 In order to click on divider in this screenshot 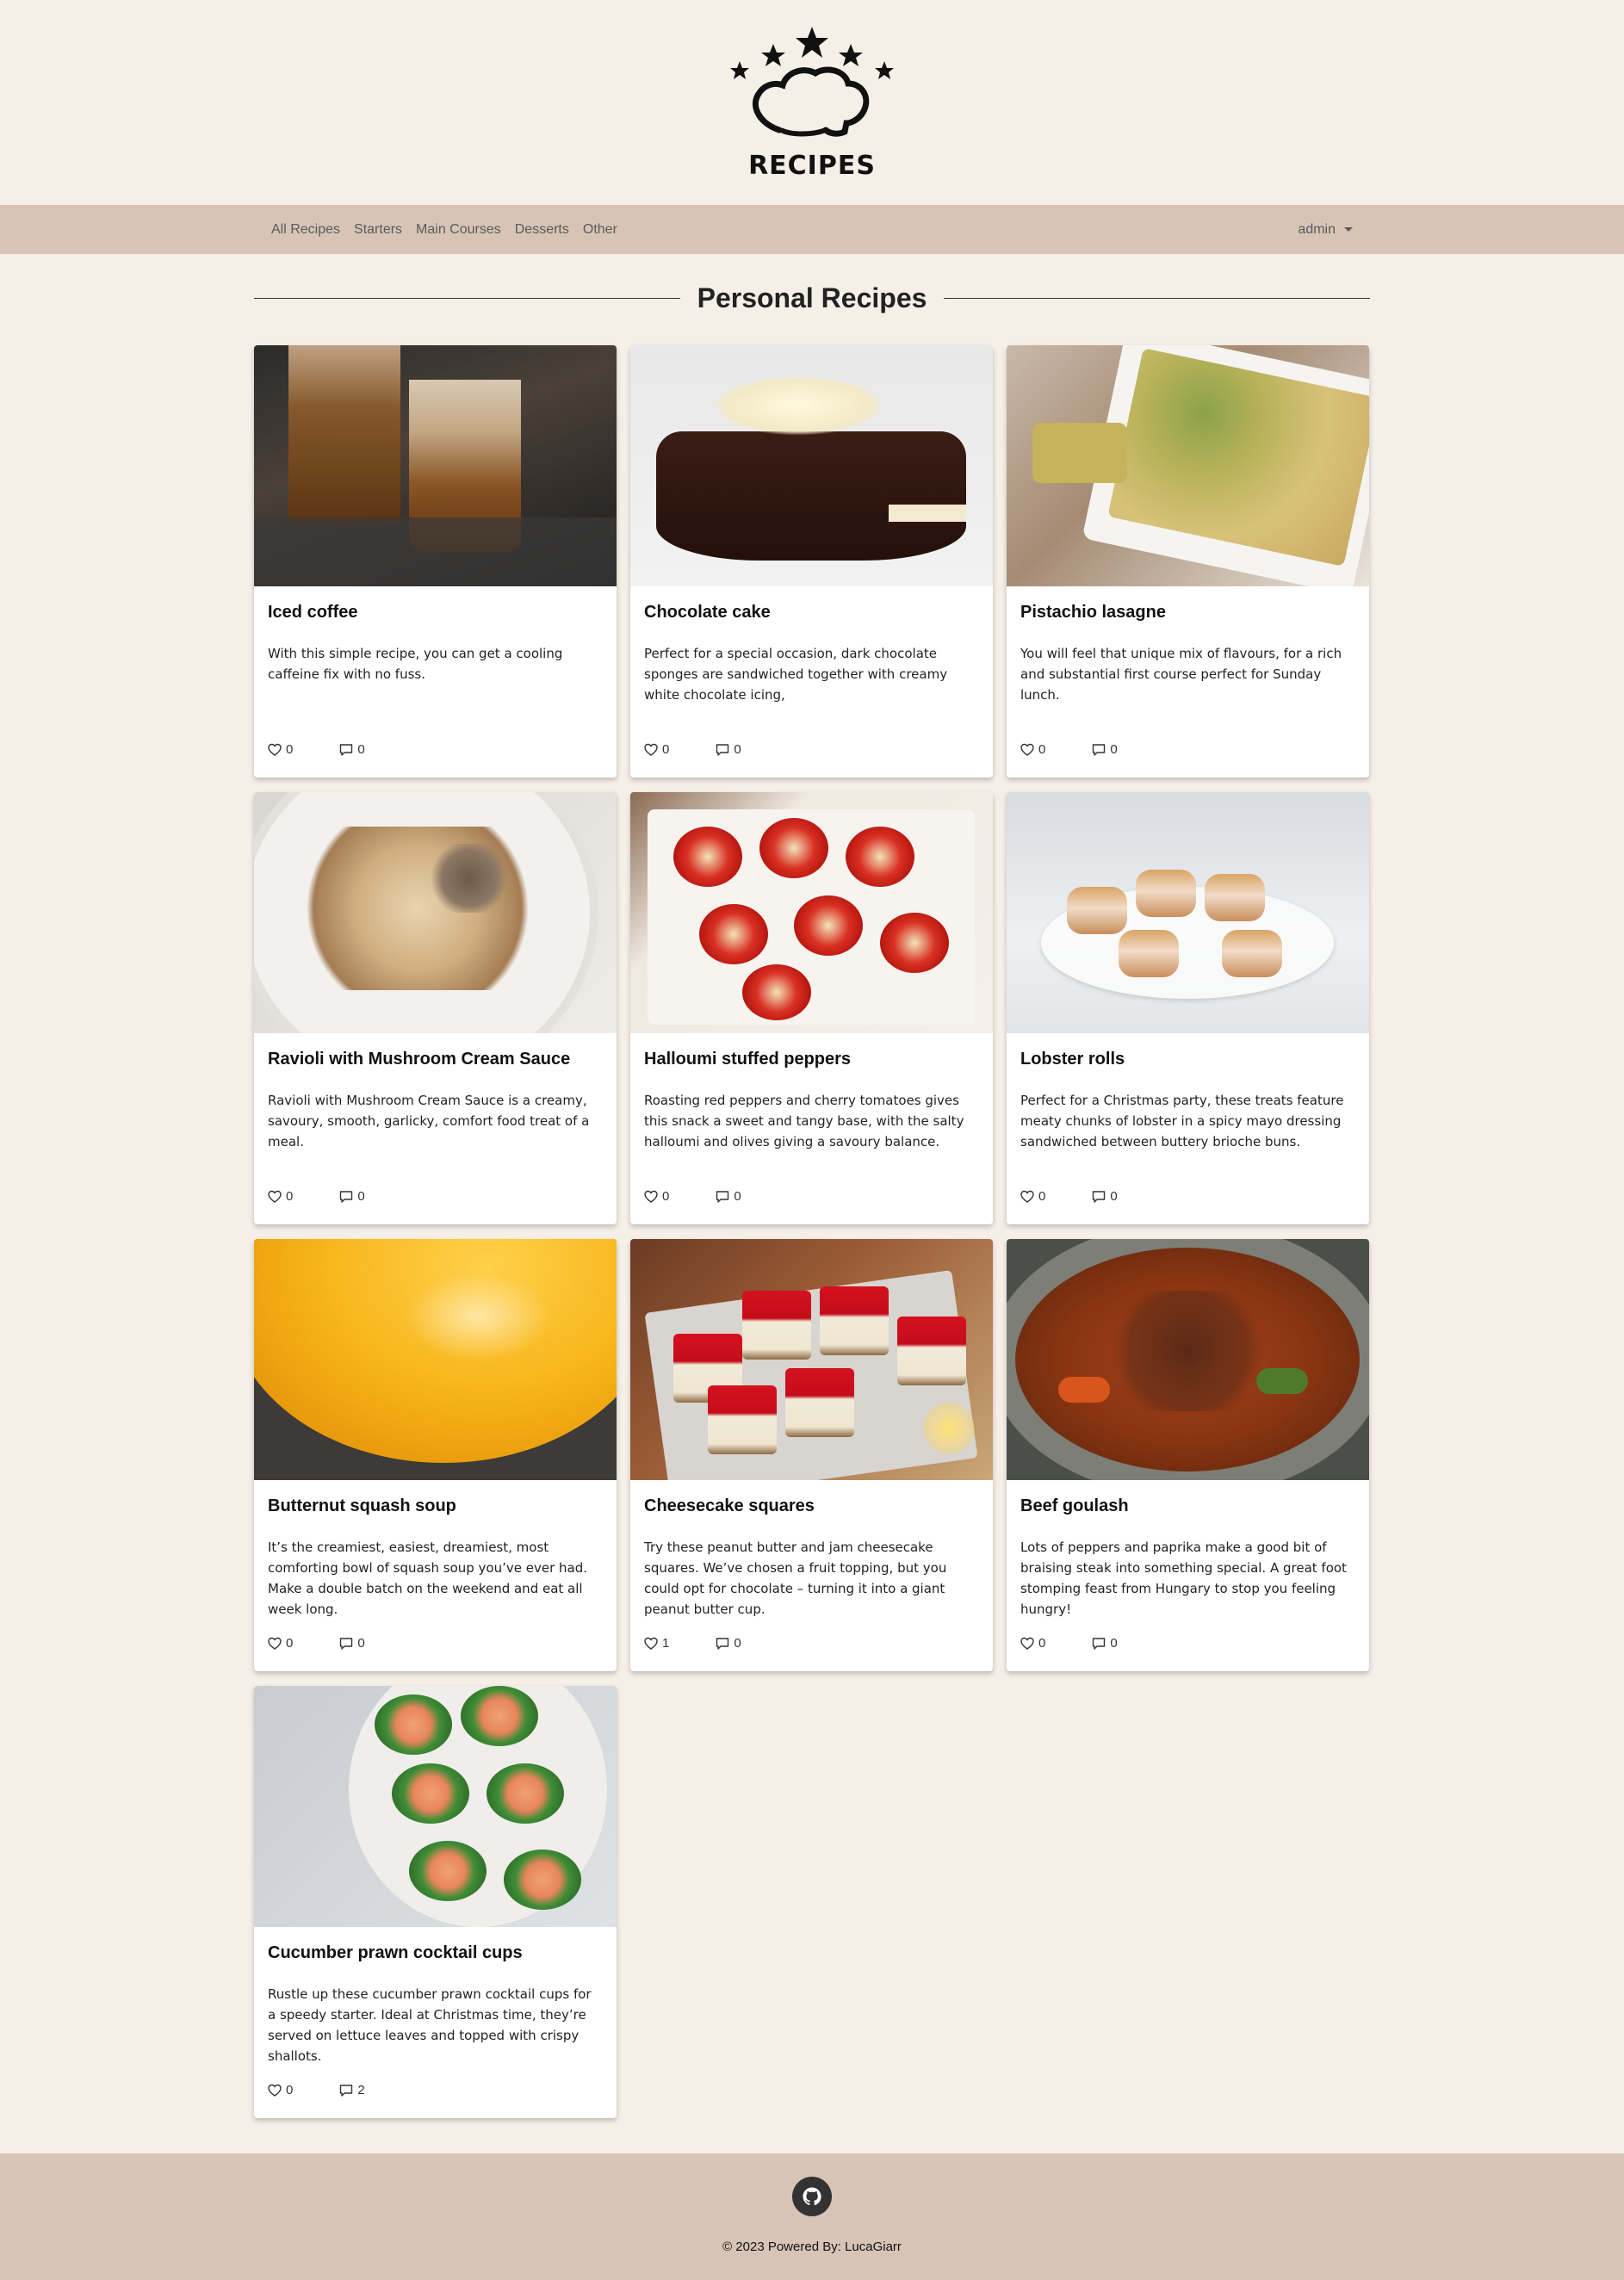, I will do `click(467, 298)`.